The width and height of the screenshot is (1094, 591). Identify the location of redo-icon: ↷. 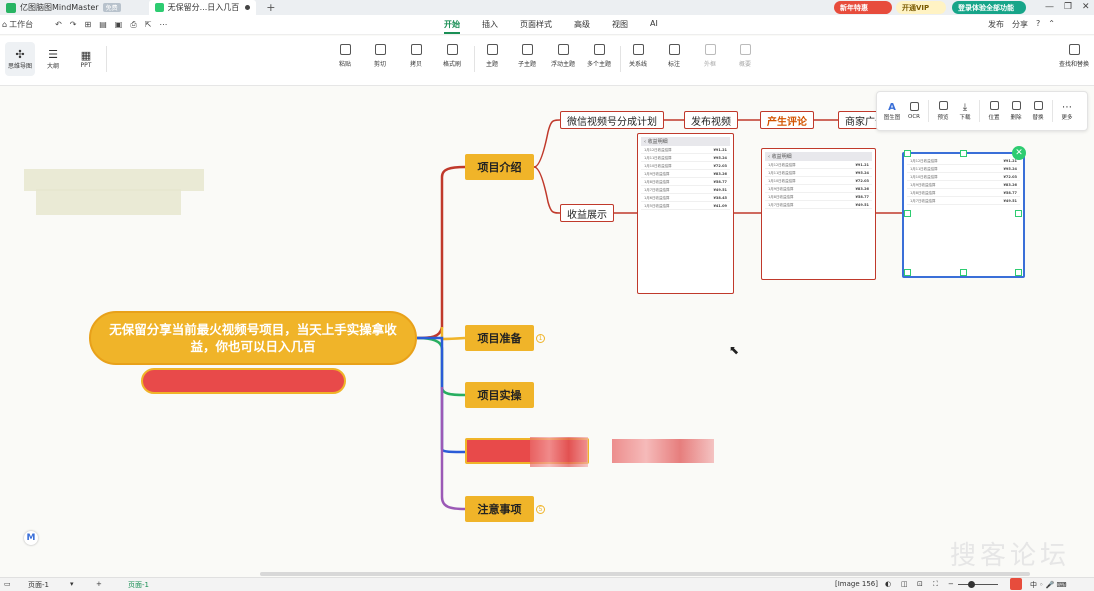
(73, 24).